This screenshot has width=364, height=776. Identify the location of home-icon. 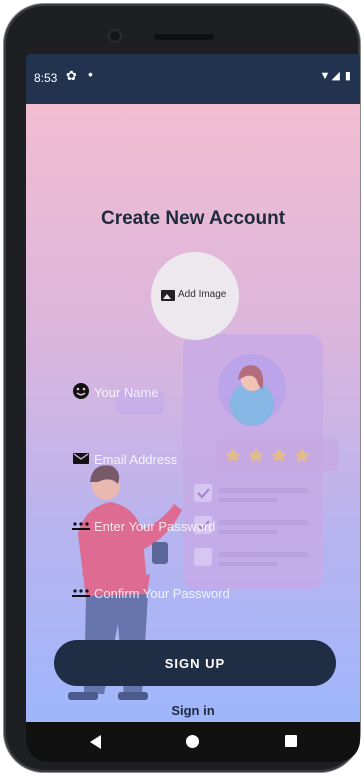
(192, 741).